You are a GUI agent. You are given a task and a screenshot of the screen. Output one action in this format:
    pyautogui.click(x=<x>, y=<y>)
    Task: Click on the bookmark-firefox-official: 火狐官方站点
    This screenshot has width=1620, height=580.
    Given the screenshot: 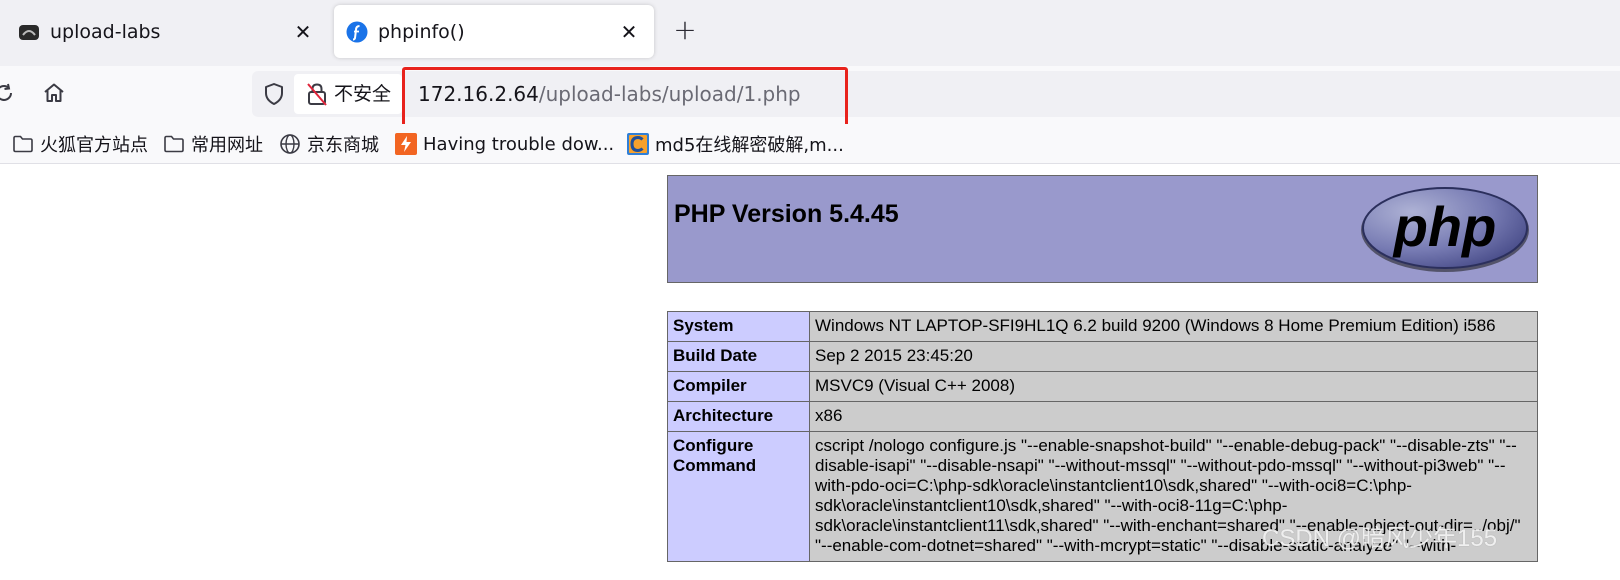 What is the action you would take?
    pyautogui.click(x=80, y=144)
    